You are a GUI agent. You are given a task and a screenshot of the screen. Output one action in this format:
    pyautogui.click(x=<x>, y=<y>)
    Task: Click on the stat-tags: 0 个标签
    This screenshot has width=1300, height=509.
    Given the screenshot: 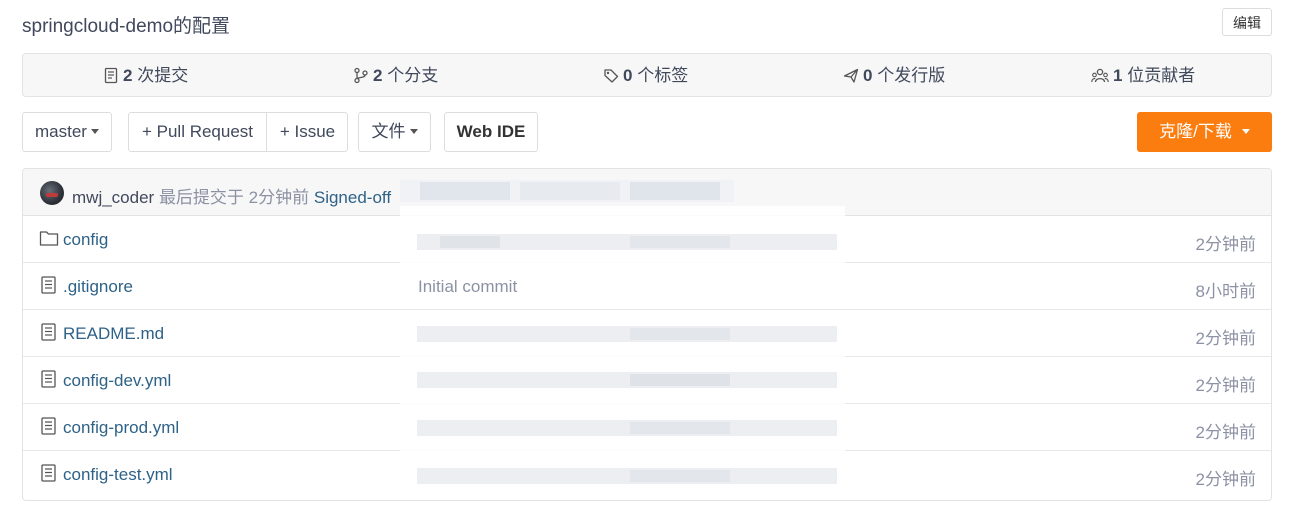 What is the action you would take?
    pyautogui.click(x=645, y=76)
    